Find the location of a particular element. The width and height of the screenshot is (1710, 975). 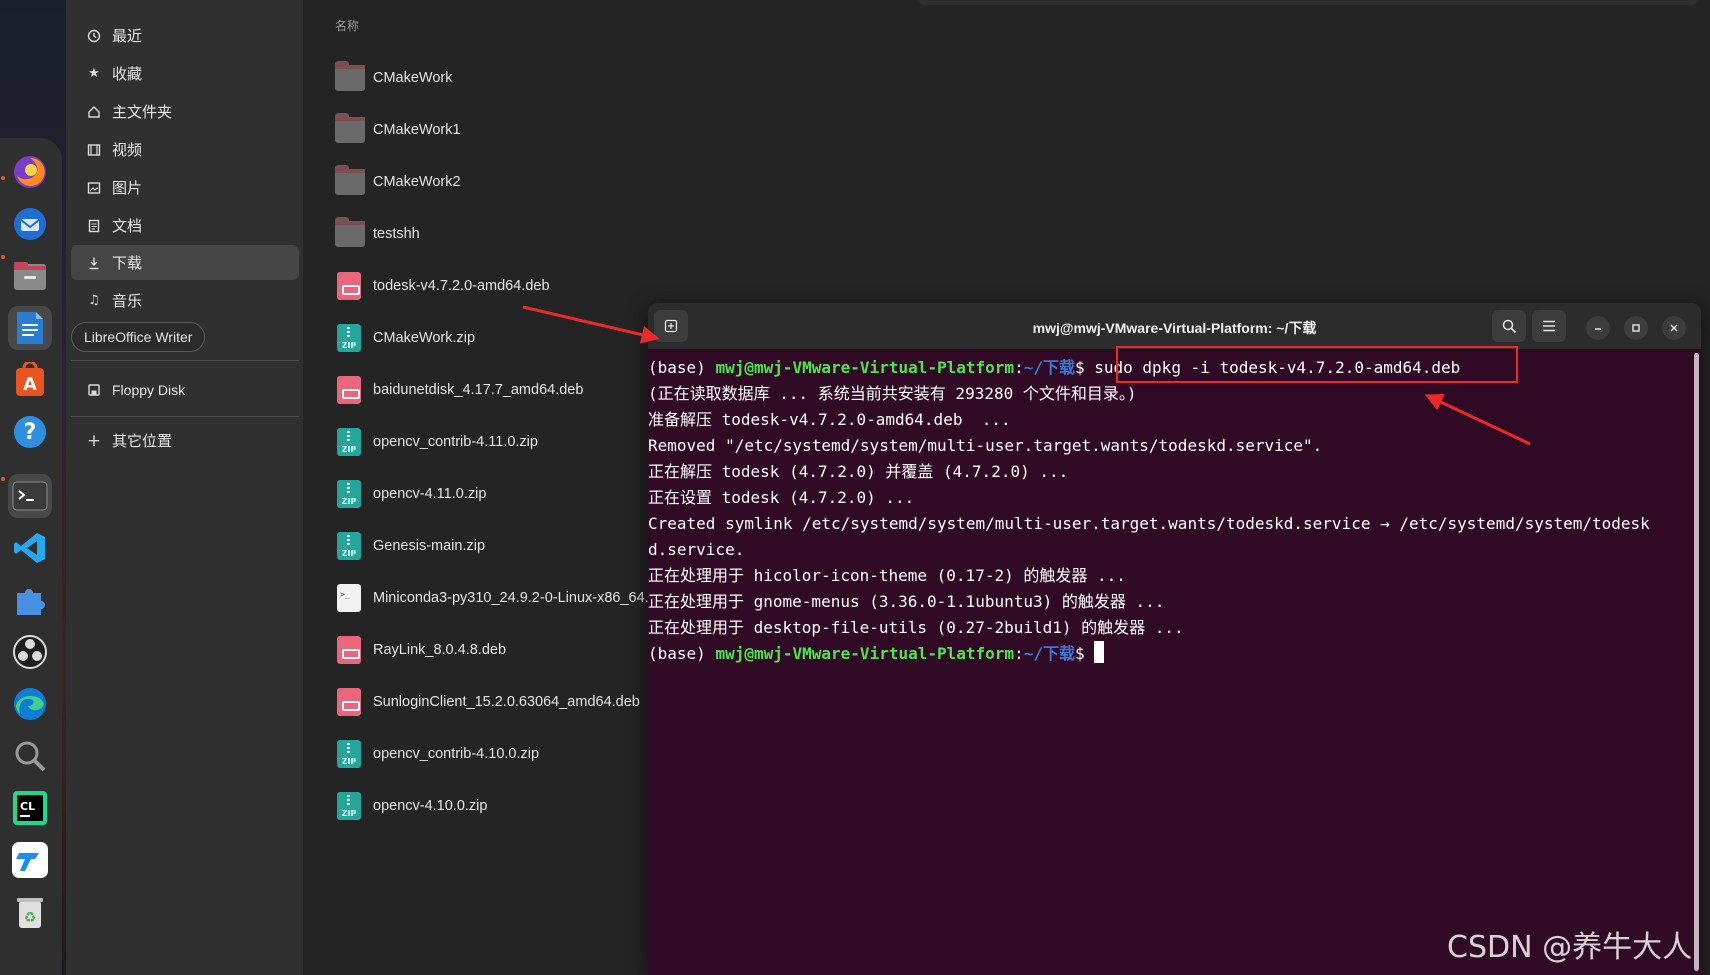

watermark: CSDN @养牛大人 is located at coordinates (1570, 947).